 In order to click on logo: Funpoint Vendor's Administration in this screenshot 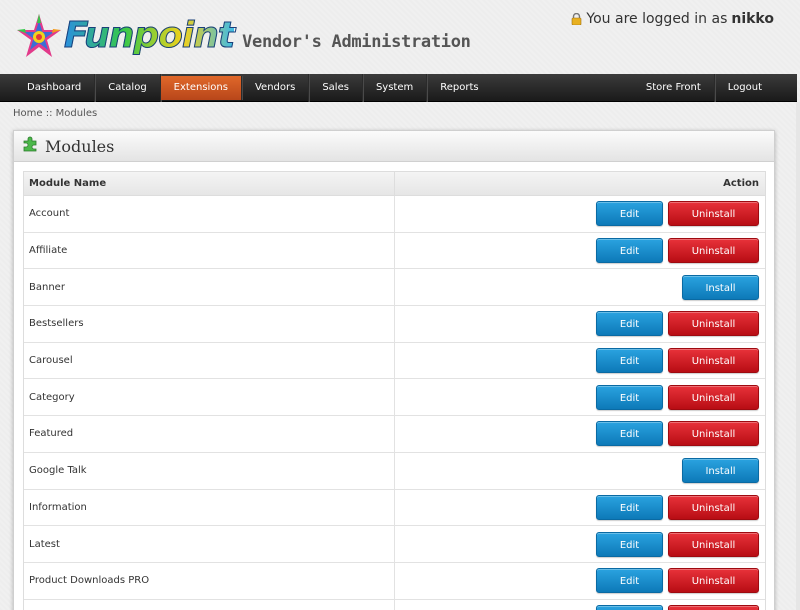, I will do `click(243, 36)`.